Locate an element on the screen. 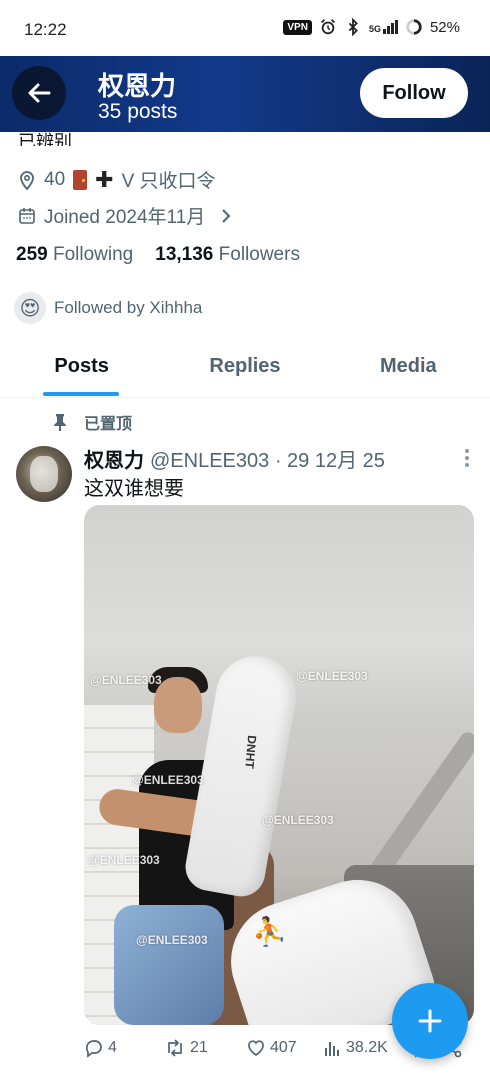 The image size is (490, 1080). arrow-left-icon is located at coordinates (39, 93).